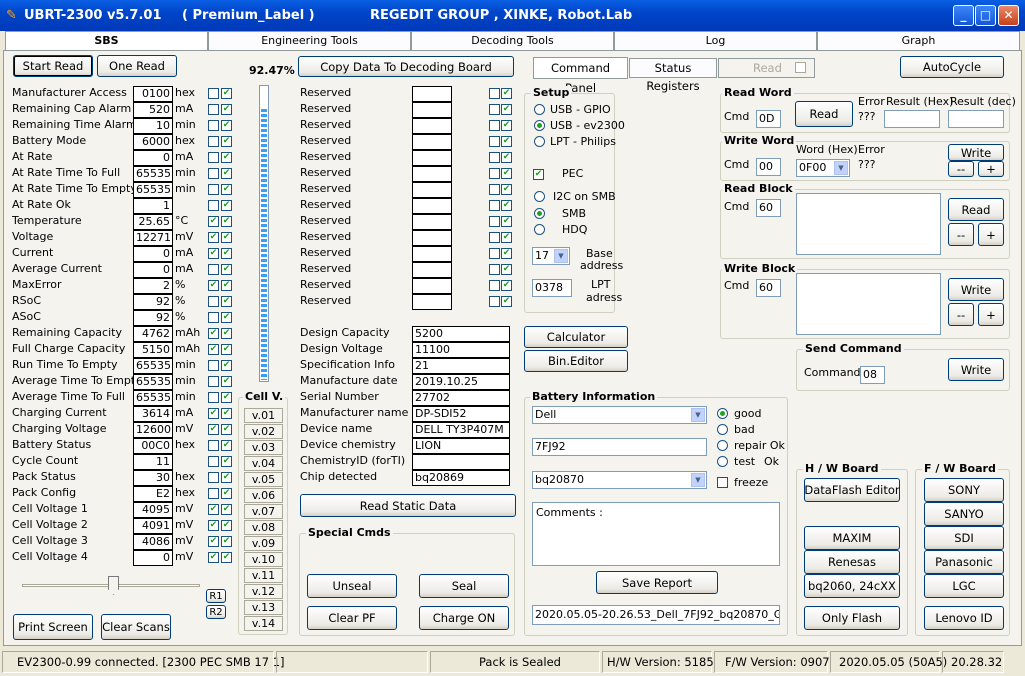 Image resolution: width=1025 pixels, height=676 pixels. Describe the element at coordinates (464, 586) in the screenshot. I see `seal-button: Seal` at that location.